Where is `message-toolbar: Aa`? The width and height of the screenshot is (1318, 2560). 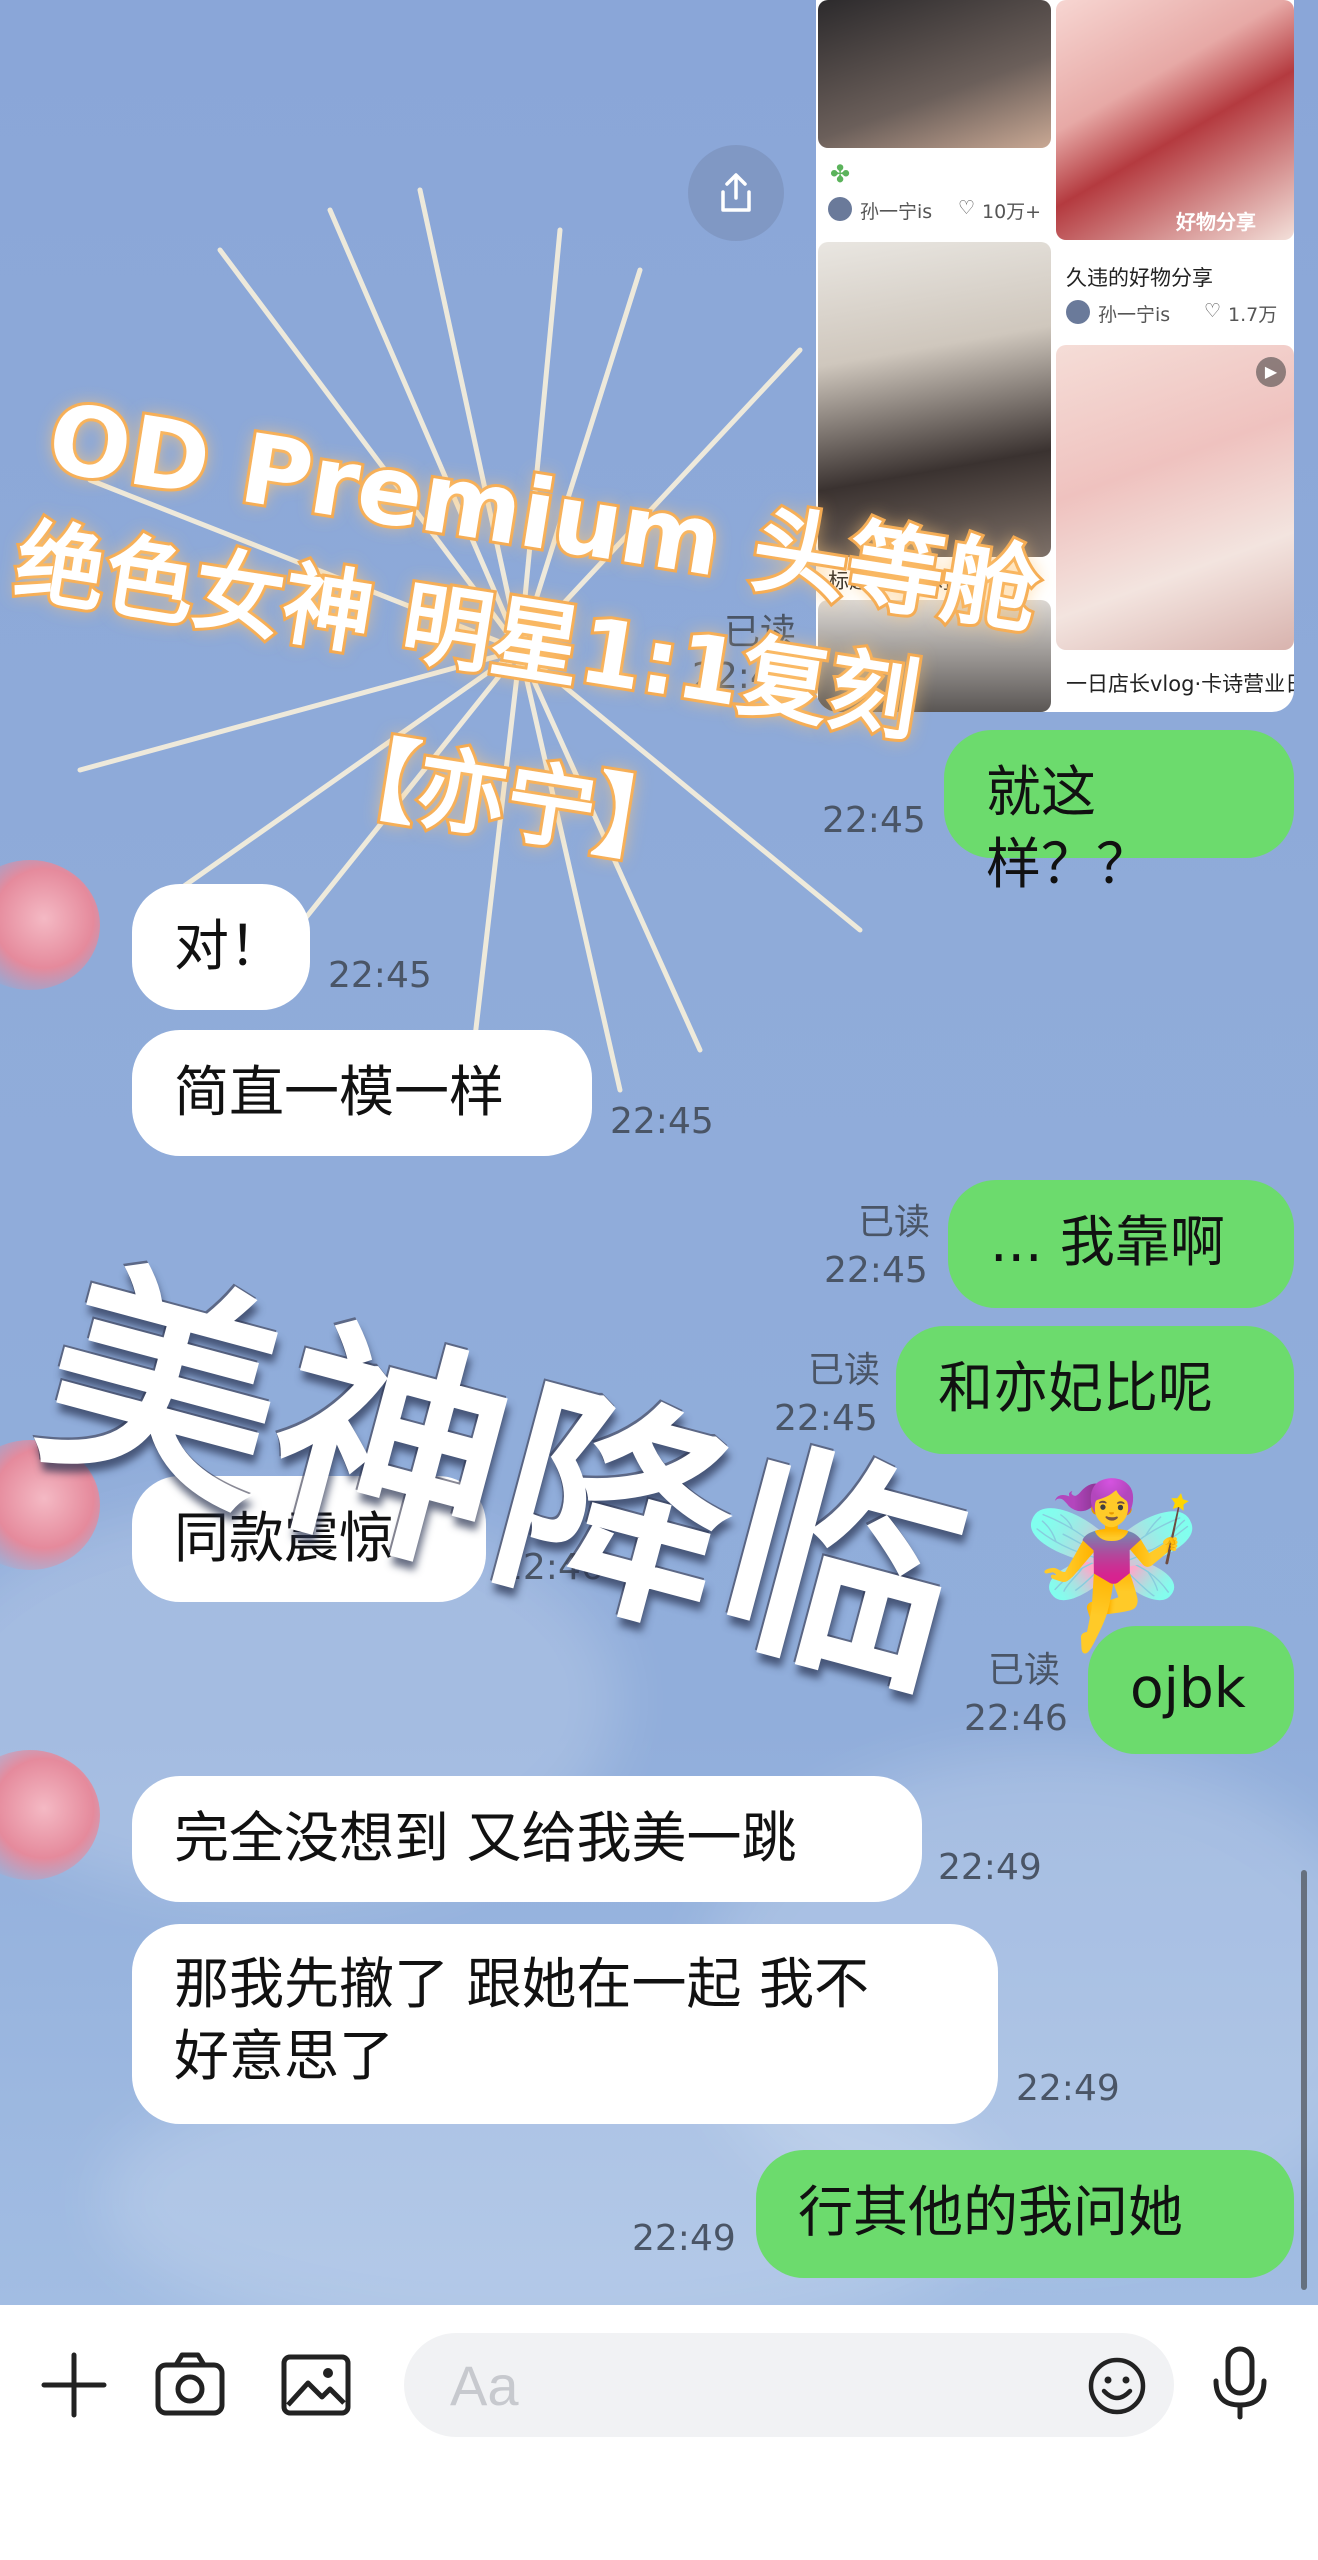 message-toolbar: Aa is located at coordinates (659, 2432).